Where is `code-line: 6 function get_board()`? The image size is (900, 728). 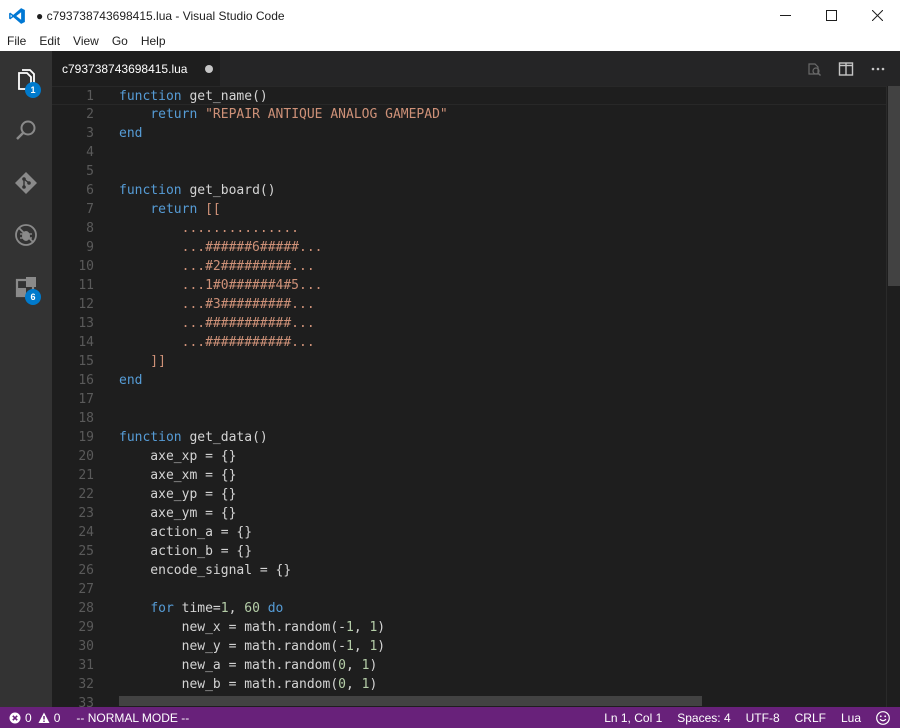
code-line: 6 function get_board() is located at coordinates (469, 190).